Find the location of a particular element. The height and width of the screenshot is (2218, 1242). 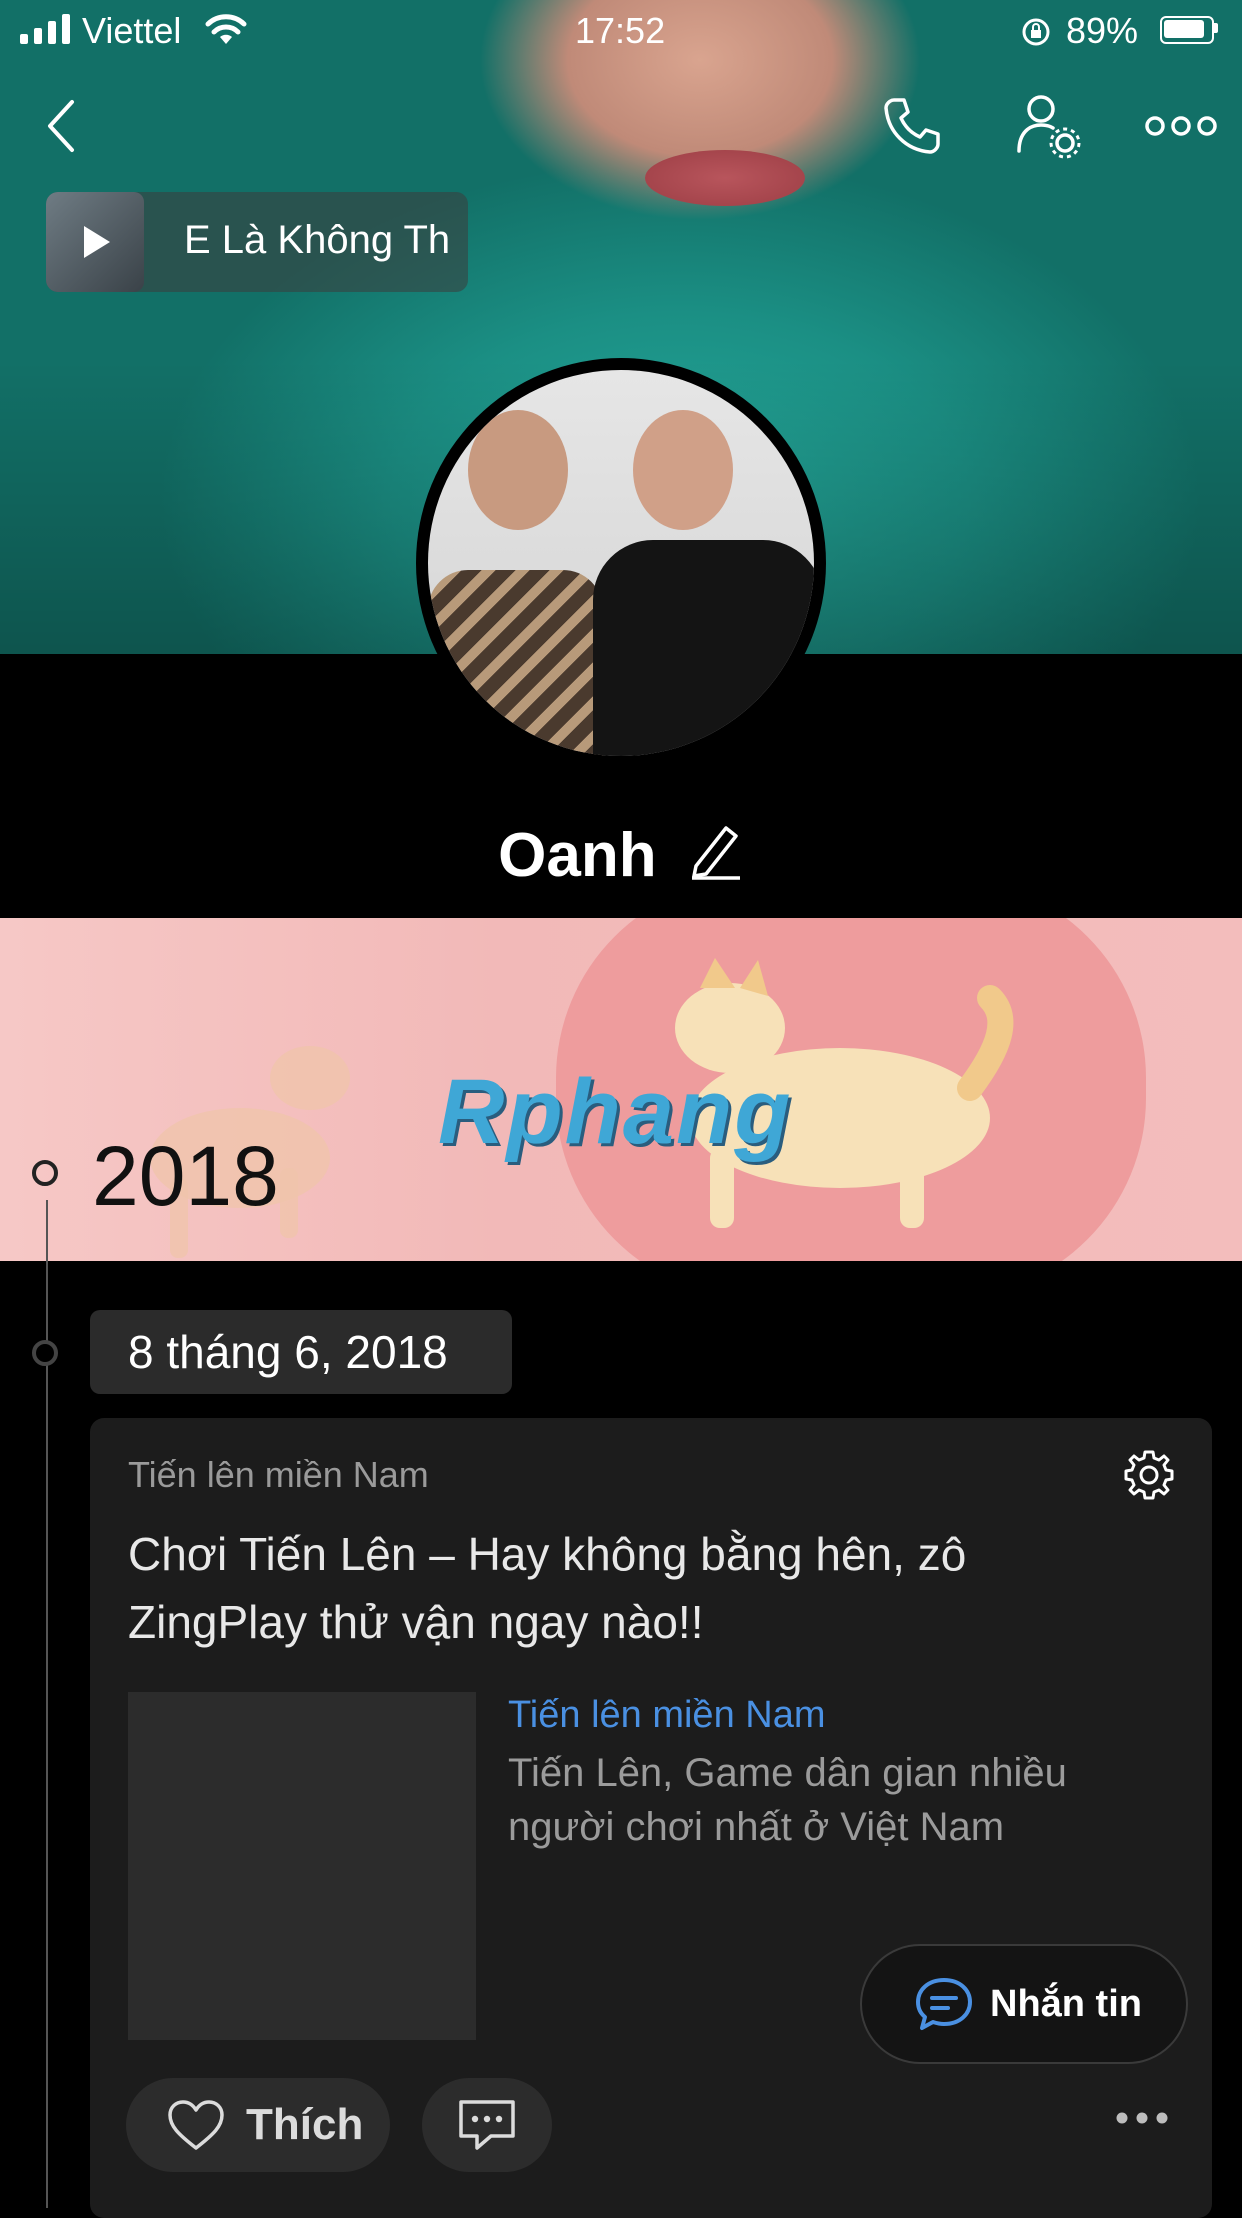

rotation-lock-icon is located at coordinates (1036, 32).